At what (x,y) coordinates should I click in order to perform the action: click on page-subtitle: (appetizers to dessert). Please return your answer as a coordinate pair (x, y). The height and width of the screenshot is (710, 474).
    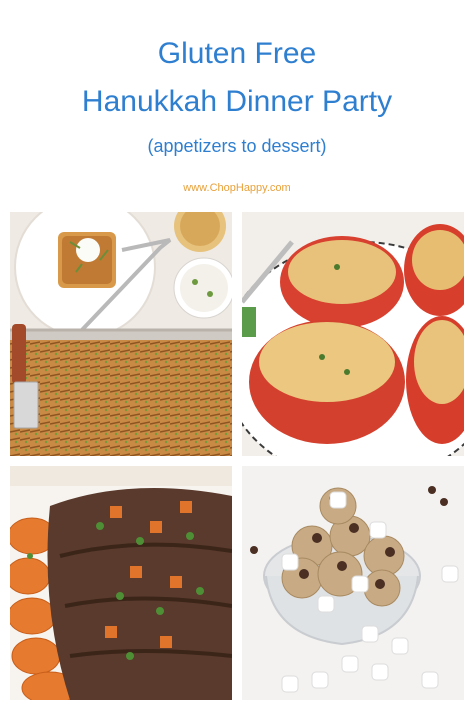
    Looking at the image, I should click on (237, 146).